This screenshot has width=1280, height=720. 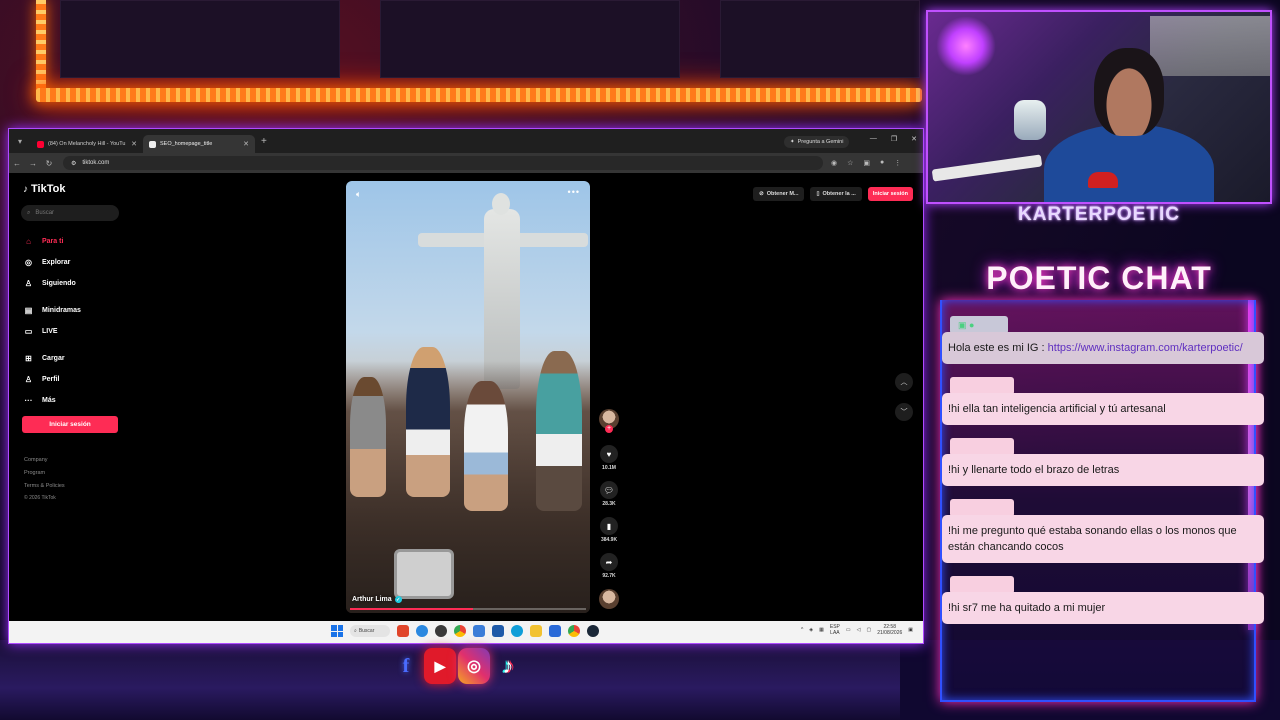 I want to click on sidebar-item-explorar: ◎ Explorar, so click(x=52, y=262).